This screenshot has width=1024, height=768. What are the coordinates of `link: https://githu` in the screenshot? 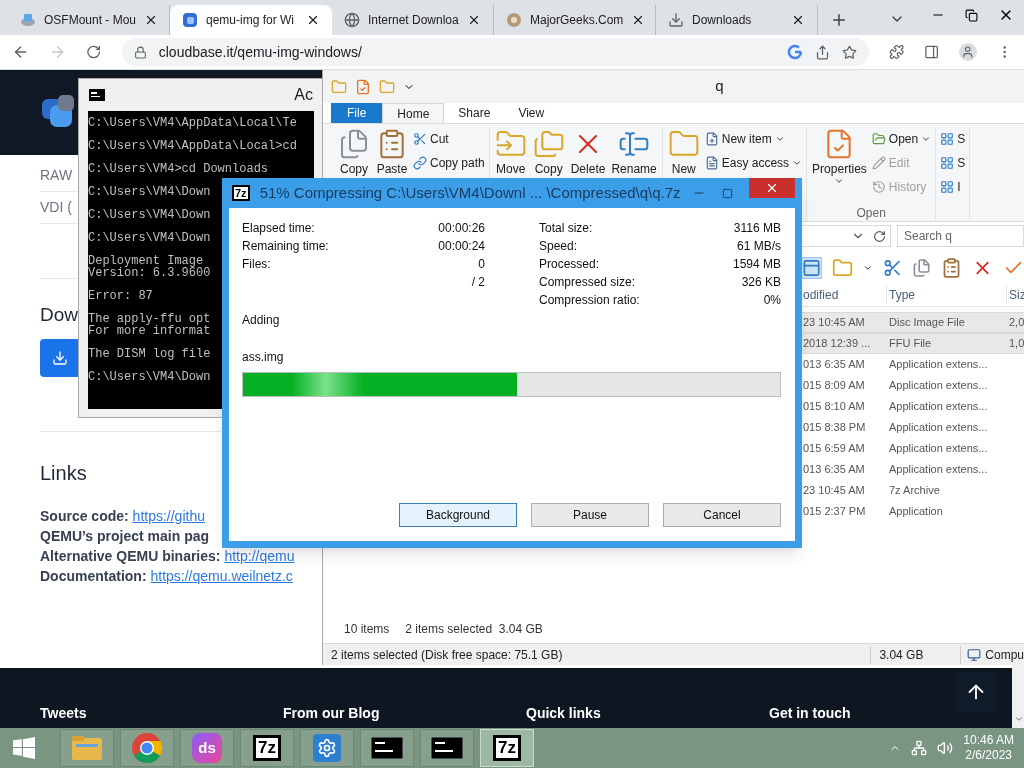 It's located at (168, 516).